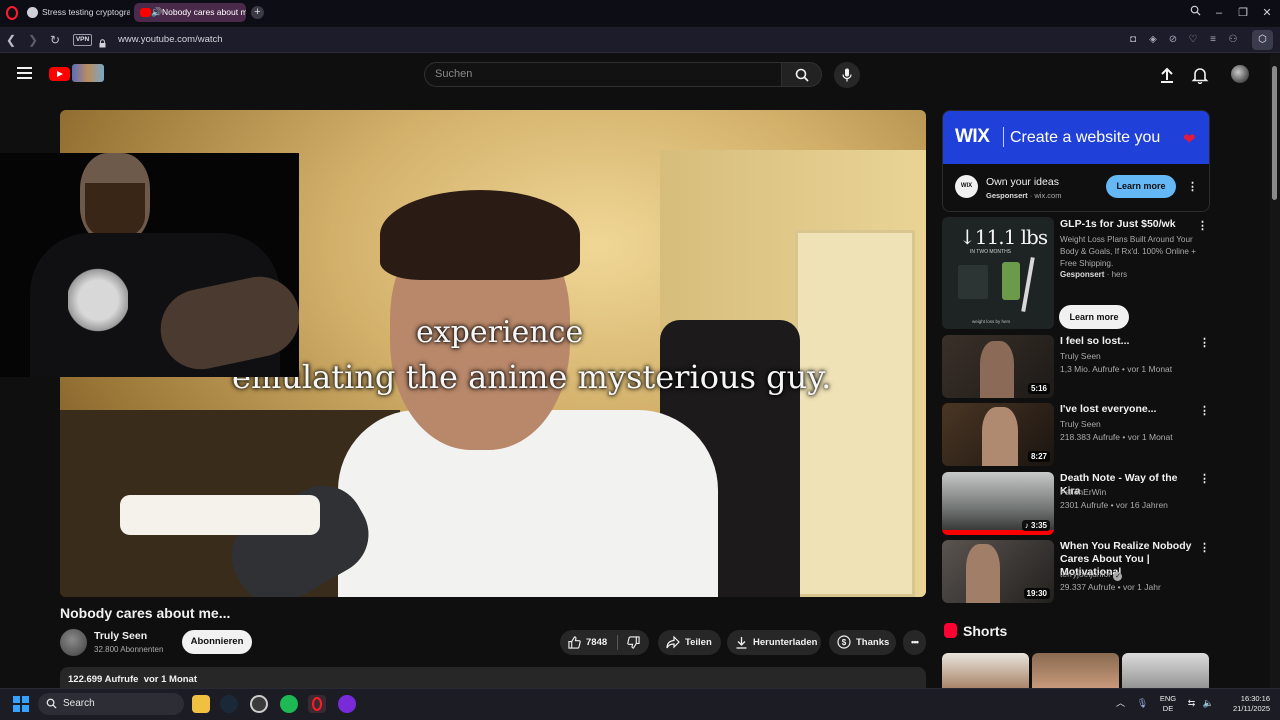  What do you see at coordinates (1011, 281) in the screenshot?
I see `glp-vial-icon` at bounding box center [1011, 281].